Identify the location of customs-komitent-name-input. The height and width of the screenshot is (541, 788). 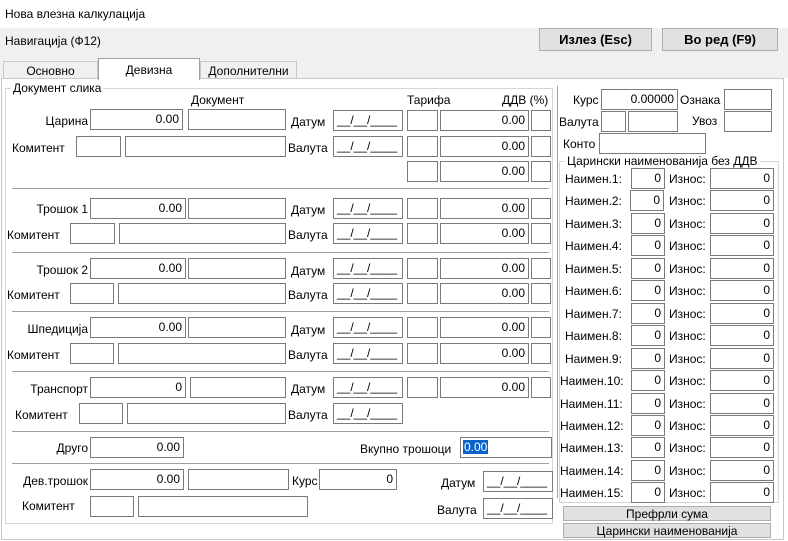
(205, 146).